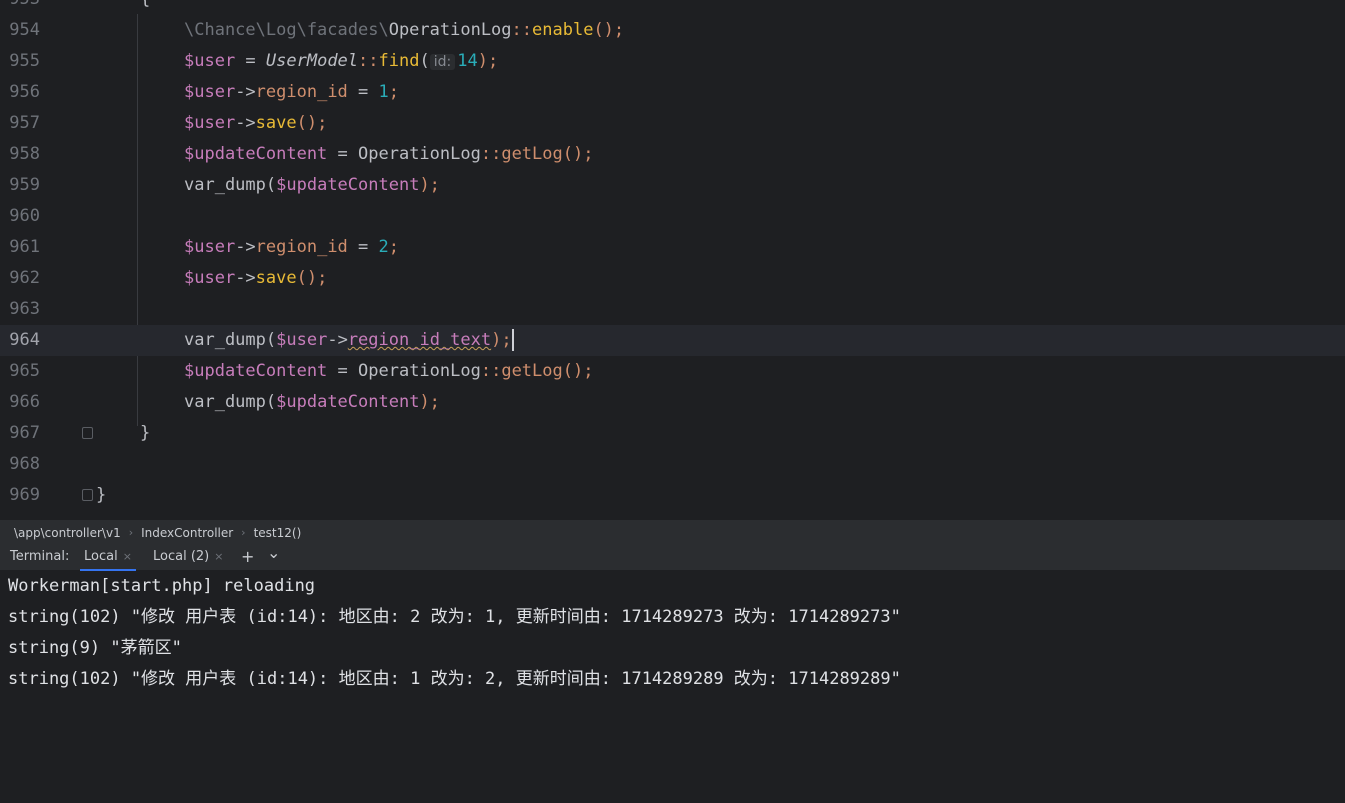 The height and width of the screenshot is (803, 1345). Describe the element at coordinates (101, 556) in the screenshot. I see `tab-label: Local` at that location.